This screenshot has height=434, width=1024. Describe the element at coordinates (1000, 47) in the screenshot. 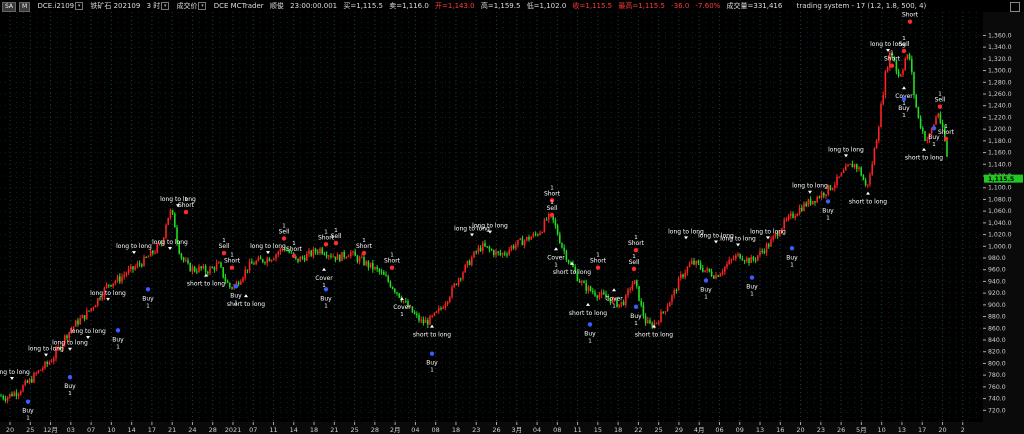

I see `y-tick-label: 1,340.0` at that location.